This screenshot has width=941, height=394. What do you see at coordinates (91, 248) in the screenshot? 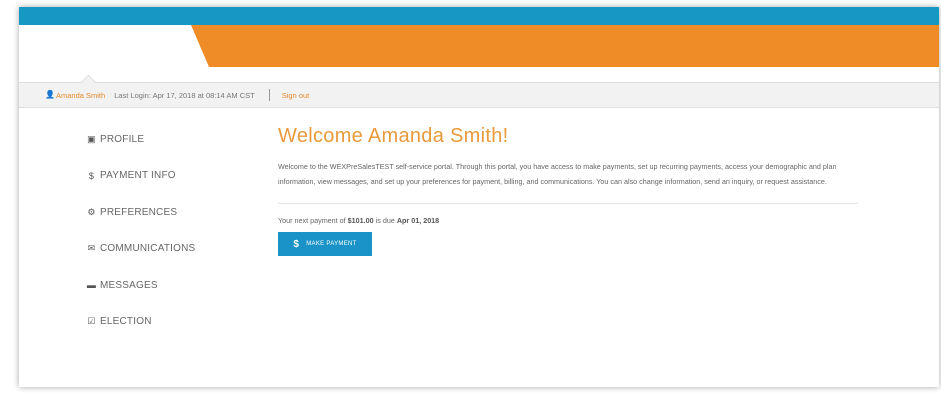
I see `envelope-icon: ✉` at bounding box center [91, 248].